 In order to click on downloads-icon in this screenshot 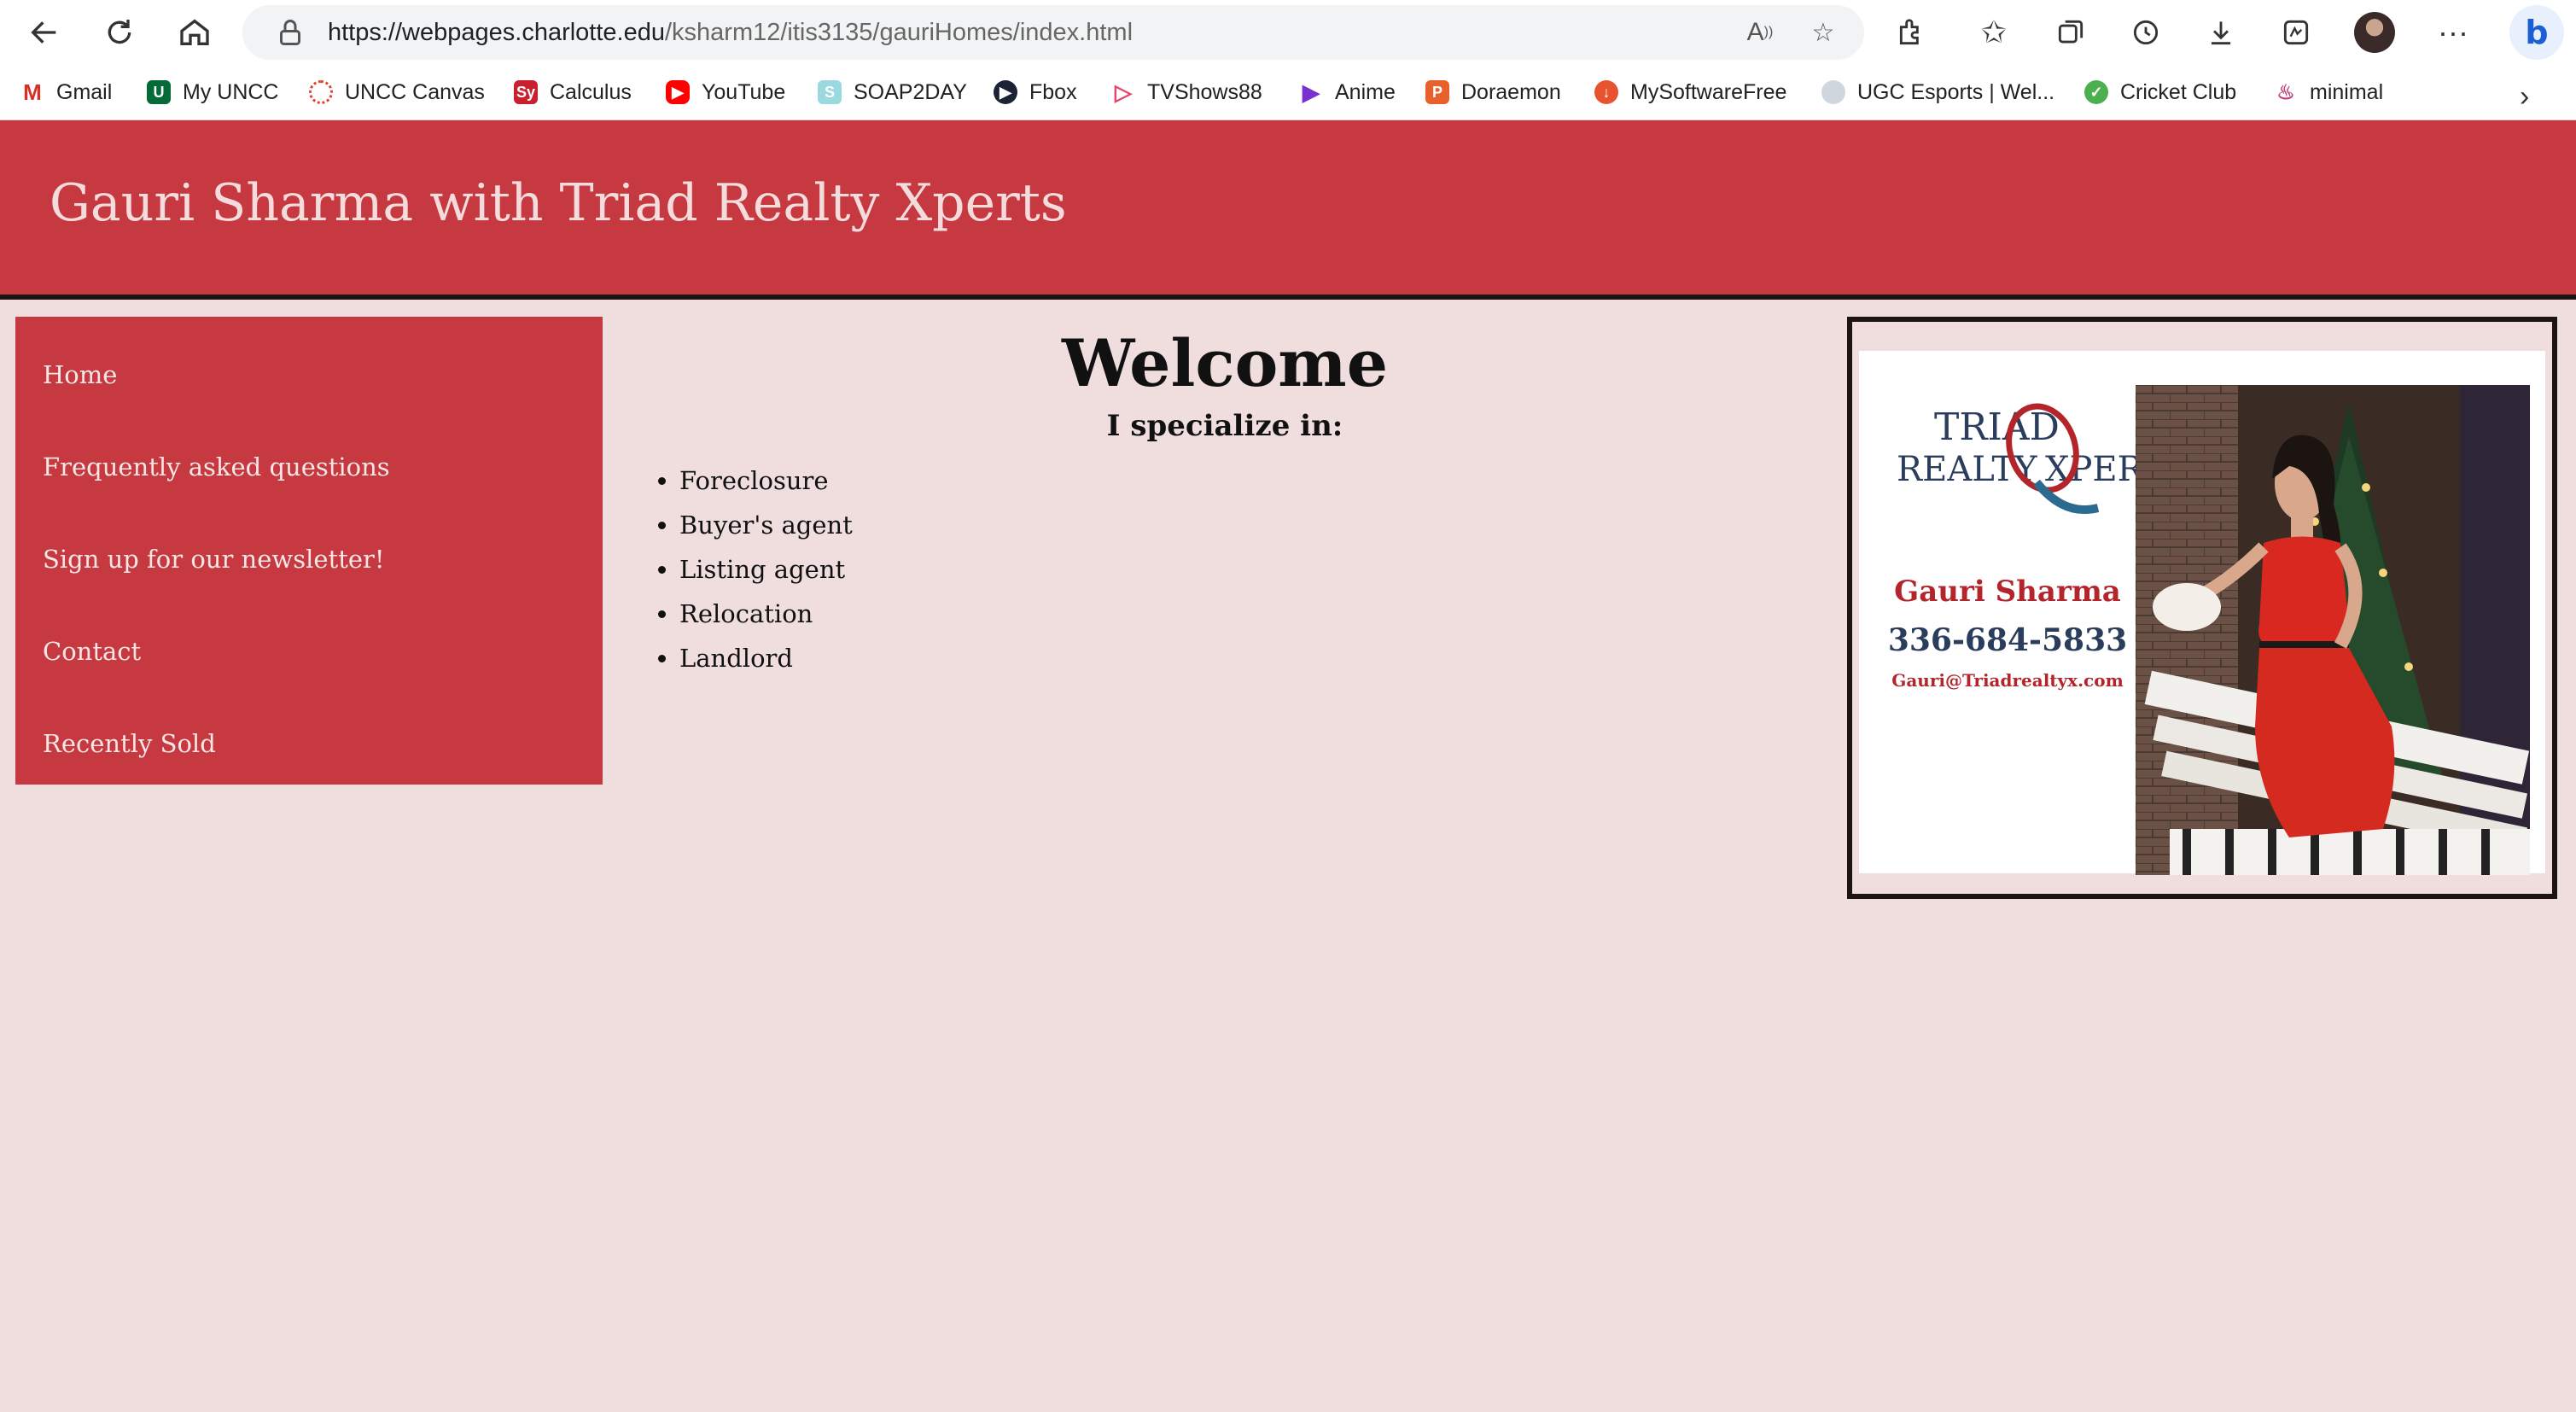, I will do `click(2221, 32)`.